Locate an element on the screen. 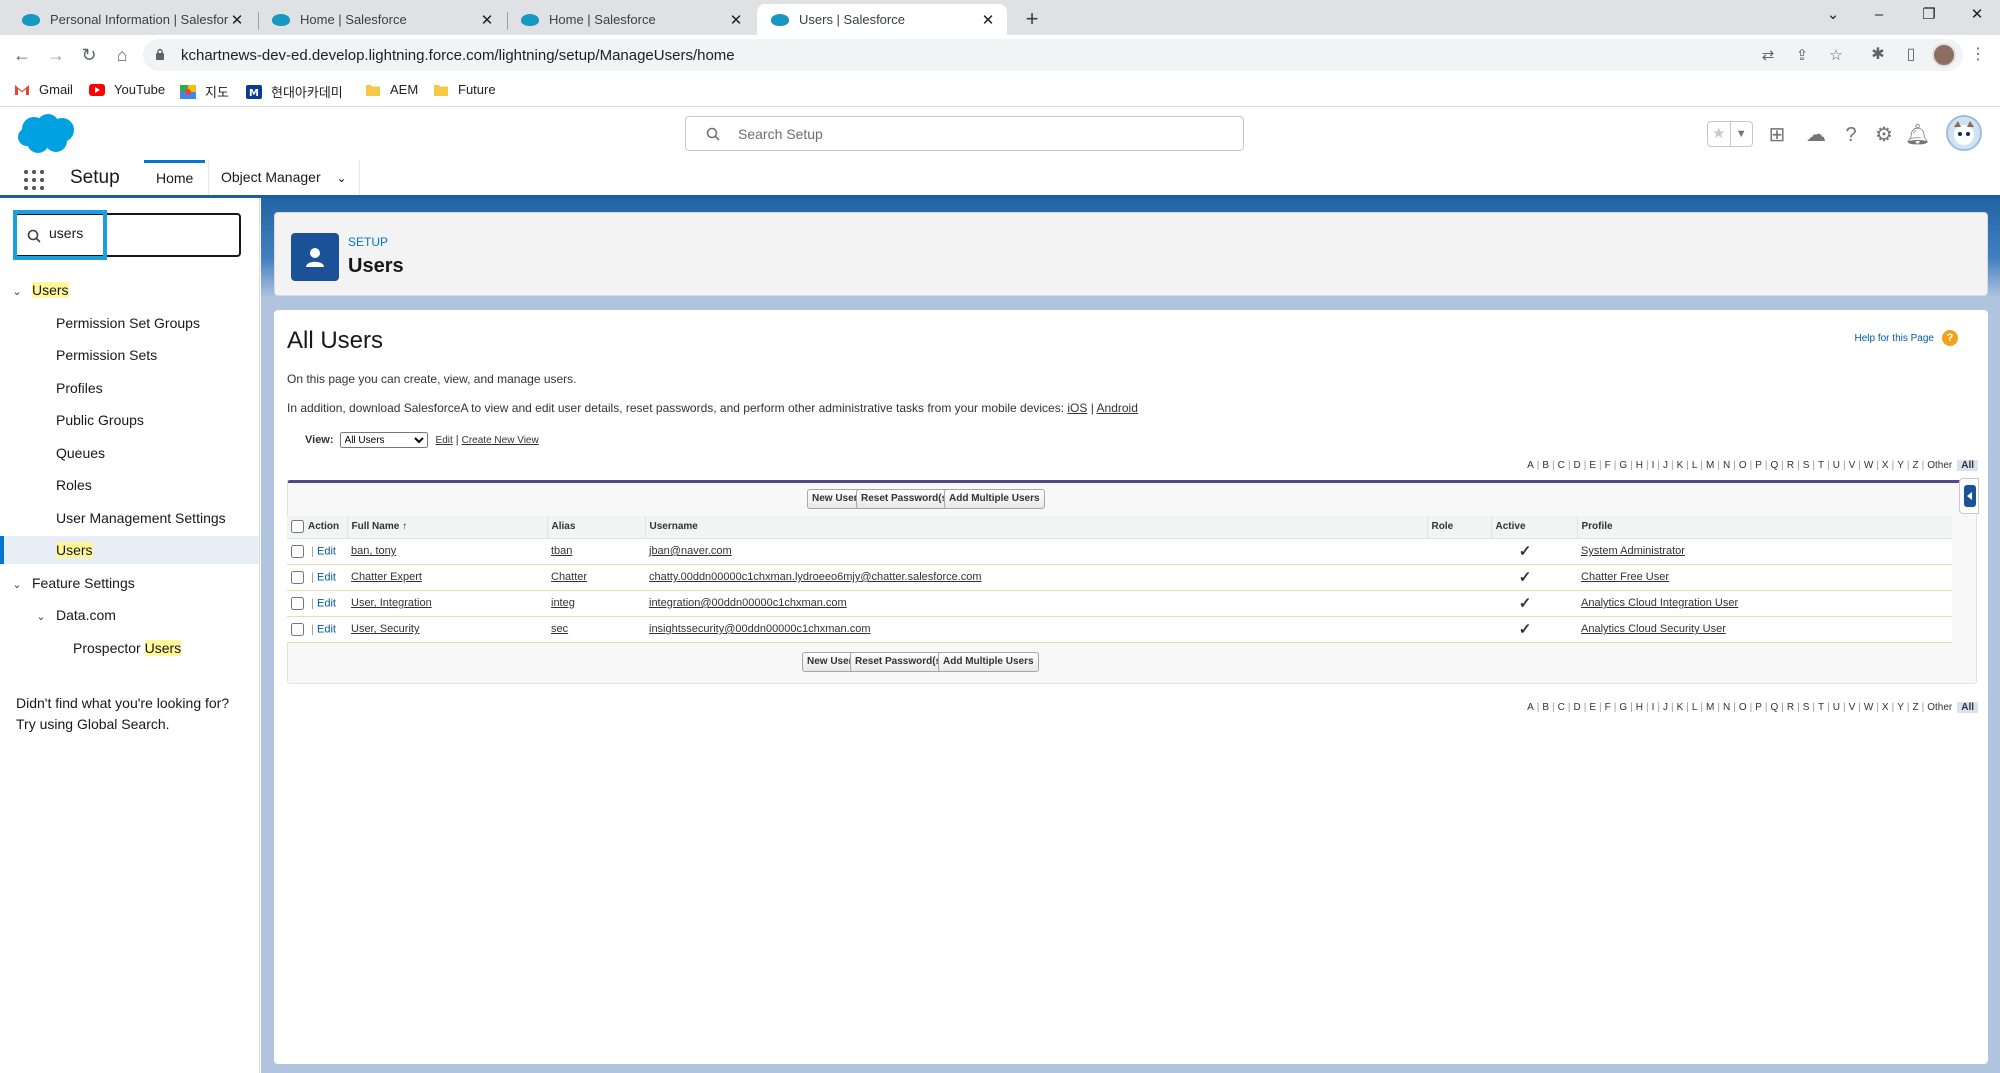  browser-profile-avatar is located at coordinates (1944, 55).